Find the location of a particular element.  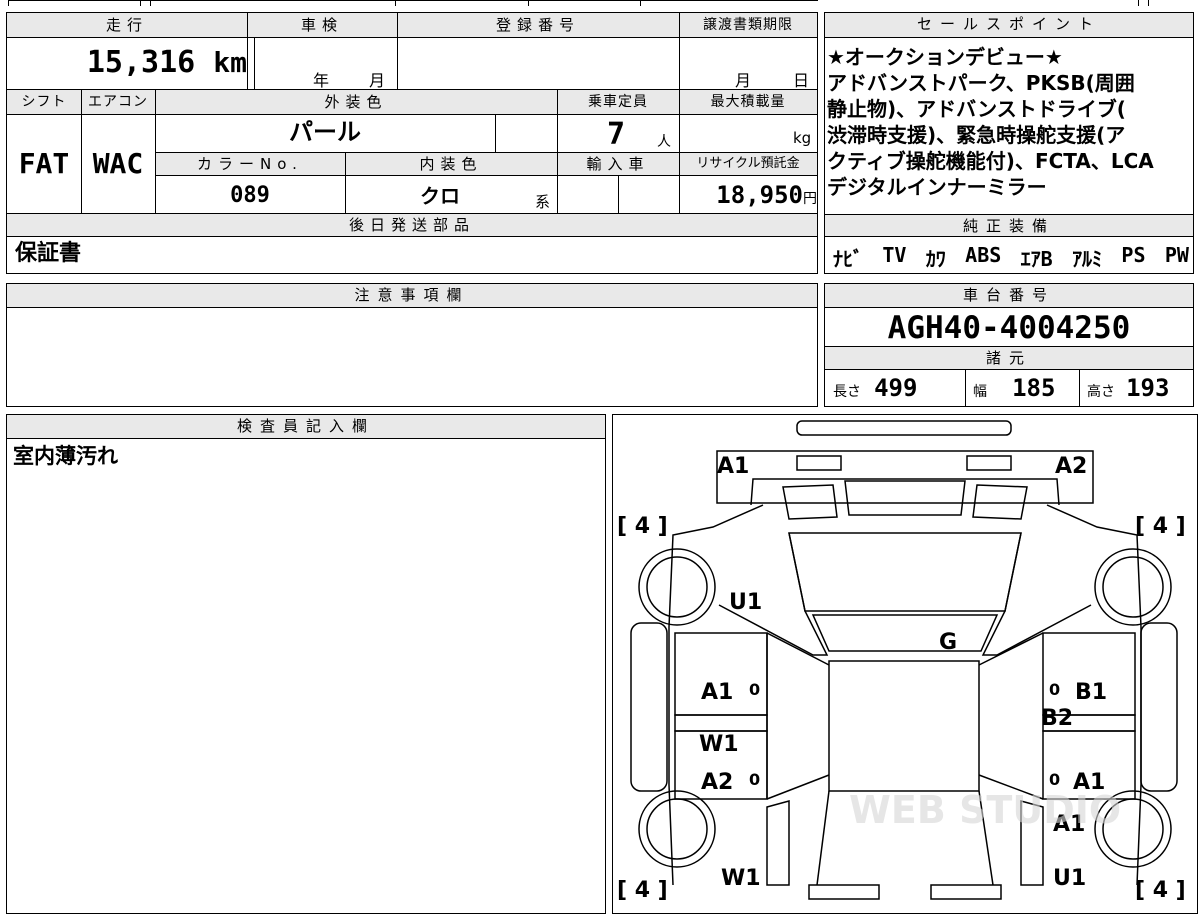

chassis-label: 車台番号 is located at coordinates (1009, 296).